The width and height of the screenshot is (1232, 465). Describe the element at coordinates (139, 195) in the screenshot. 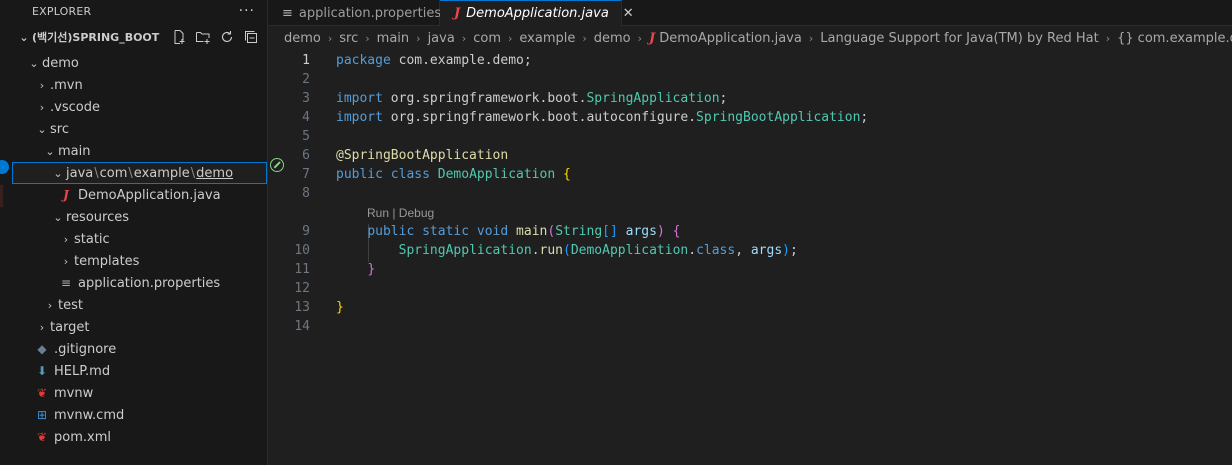

I see `tree-file-demo-application: J DemoApplication.java` at that location.